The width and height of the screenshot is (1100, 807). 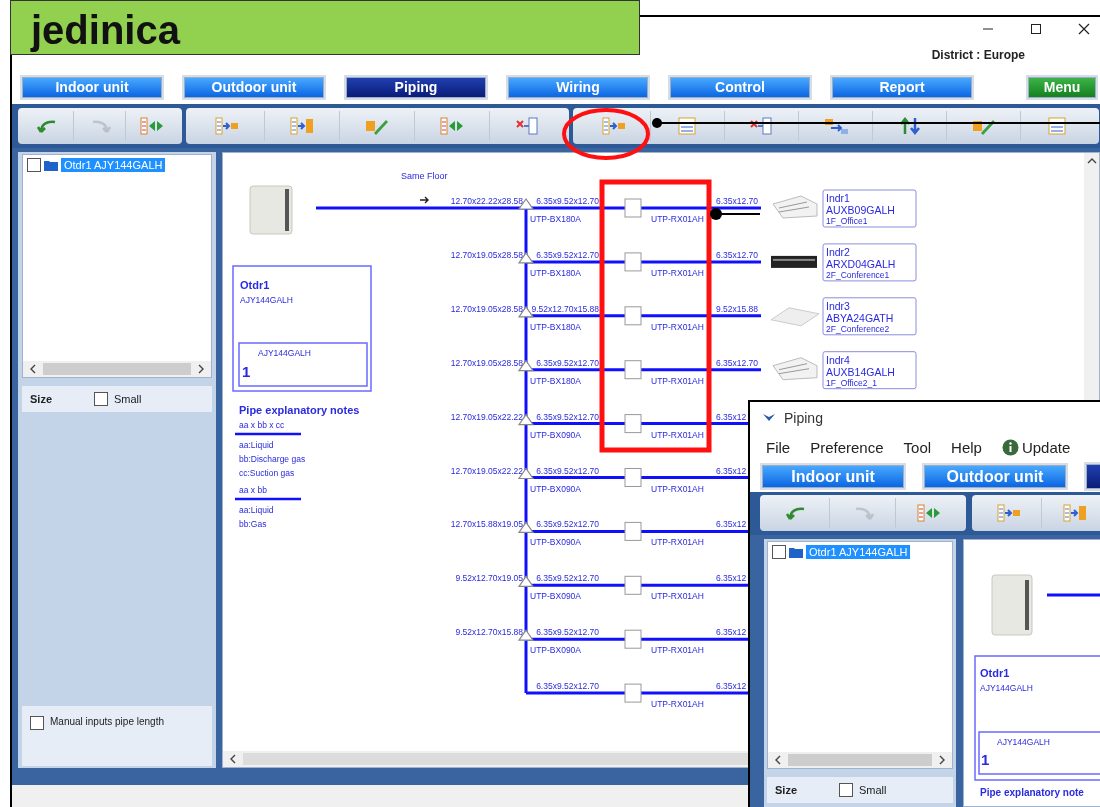 What do you see at coordinates (740, 87) in the screenshot?
I see `tab: Control` at bounding box center [740, 87].